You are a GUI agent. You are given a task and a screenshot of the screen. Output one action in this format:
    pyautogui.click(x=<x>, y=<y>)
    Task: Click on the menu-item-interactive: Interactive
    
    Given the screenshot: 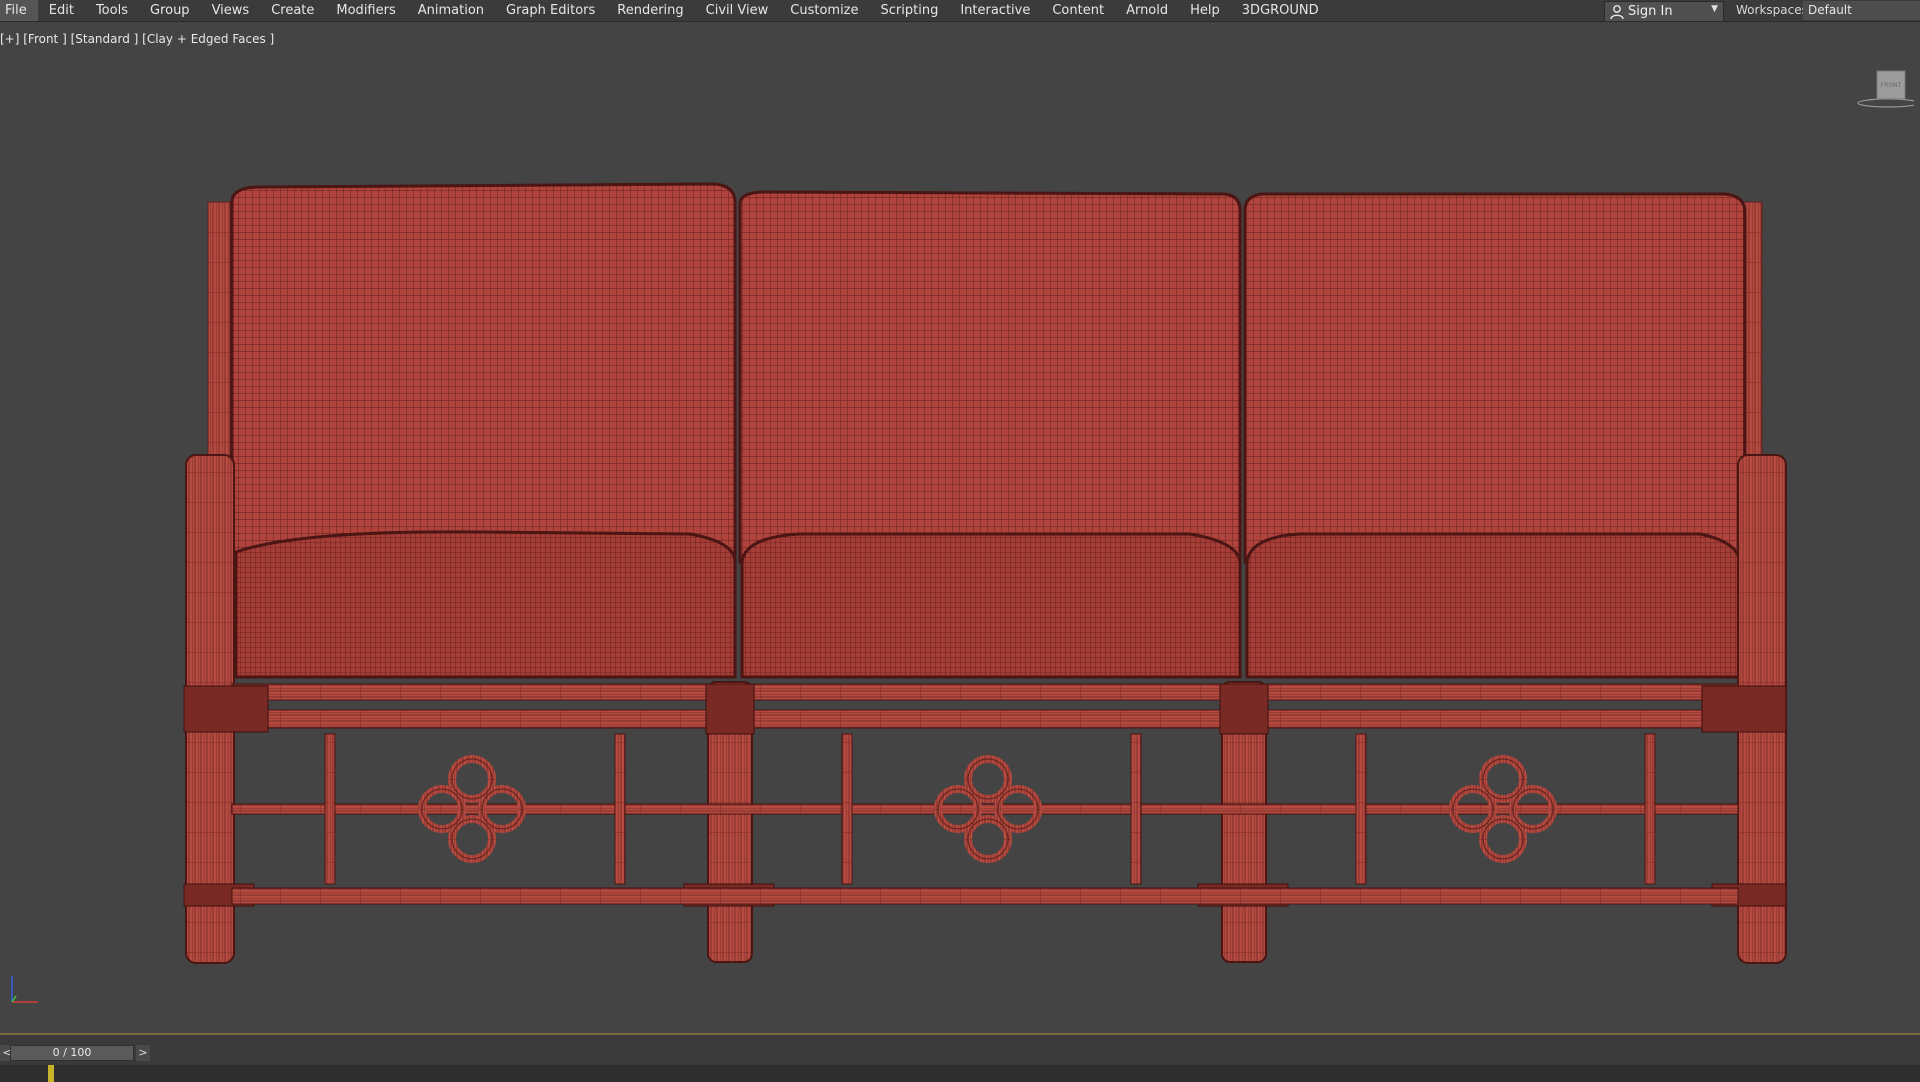 What is the action you would take?
    pyautogui.click(x=995, y=10)
    